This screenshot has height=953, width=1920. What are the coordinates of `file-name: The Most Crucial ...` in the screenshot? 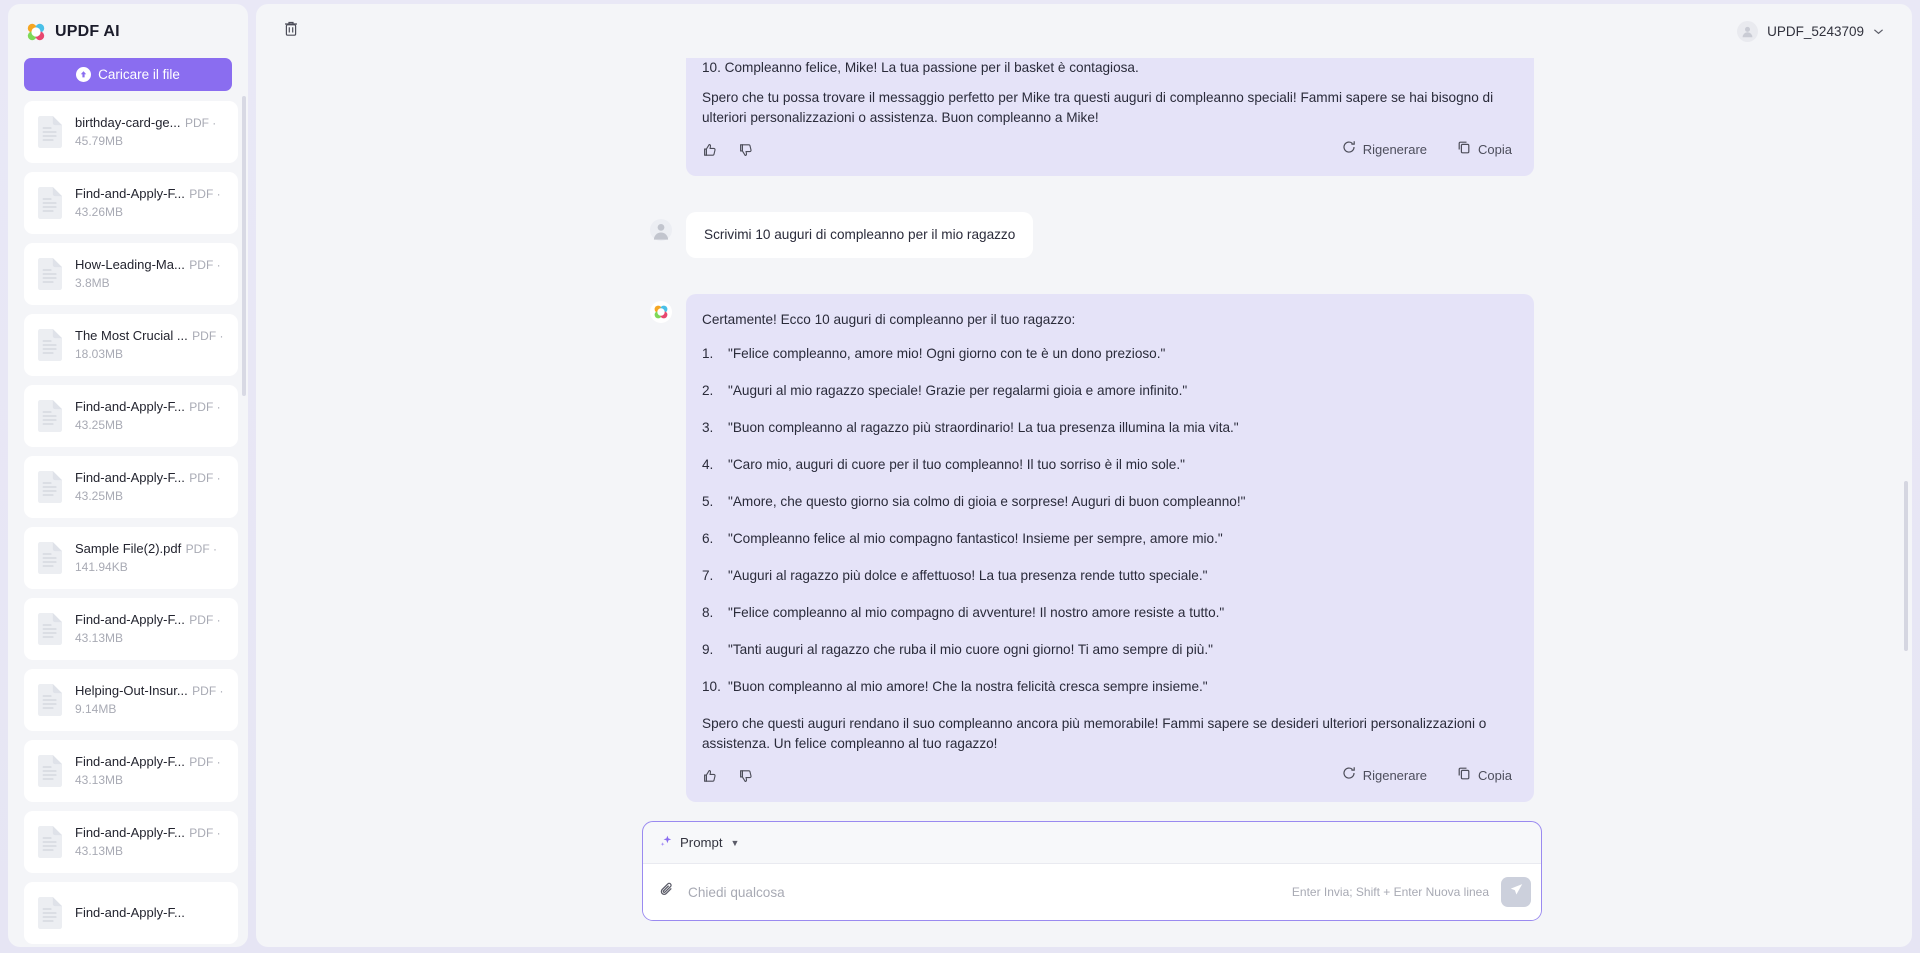 It's located at (131, 335).